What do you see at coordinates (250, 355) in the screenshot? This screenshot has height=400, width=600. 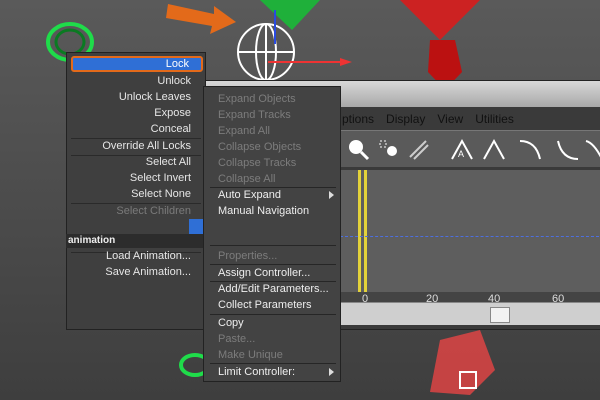 I see `ctx-make-unique: Make Unique` at bounding box center [250, 355].